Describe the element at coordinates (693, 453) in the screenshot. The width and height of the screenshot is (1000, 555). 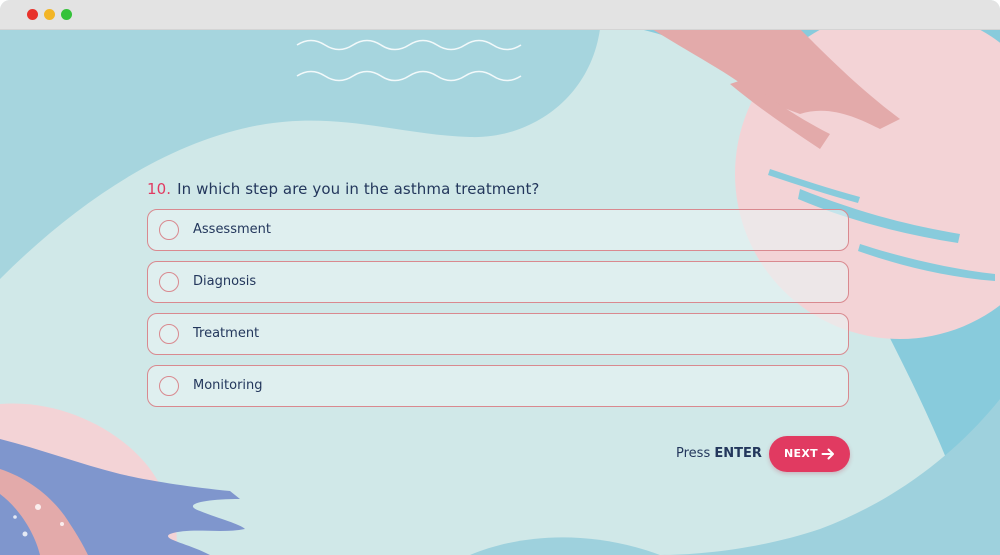
I see `press-text: Press` at that location.